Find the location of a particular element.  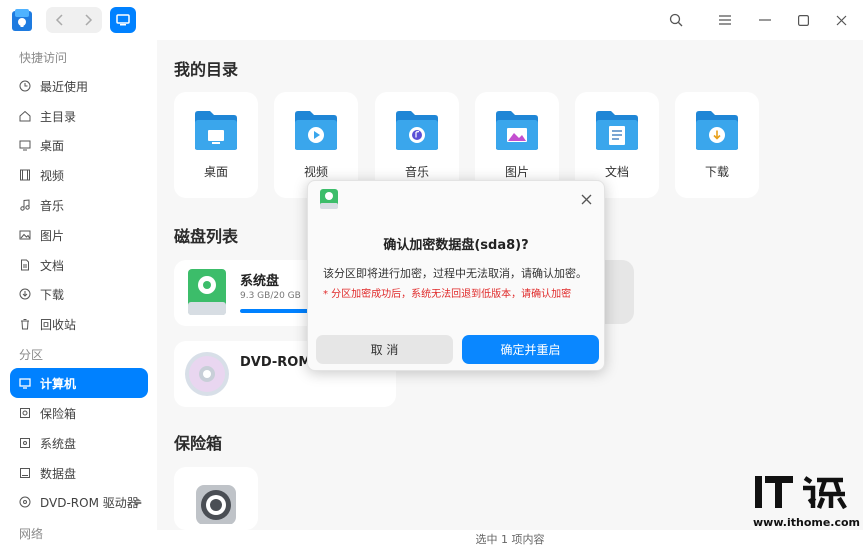

minimize-icon is located at coordinates (765, 20).